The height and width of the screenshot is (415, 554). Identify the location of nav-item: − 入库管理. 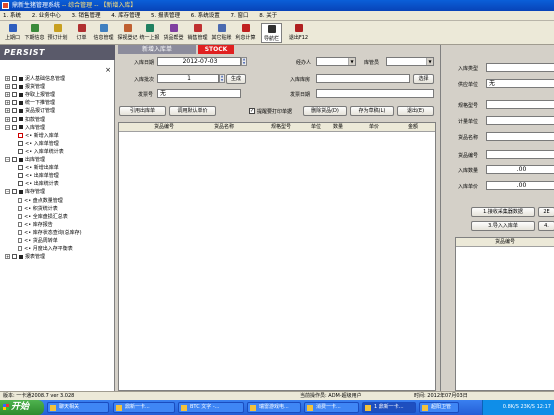
(25, 128).